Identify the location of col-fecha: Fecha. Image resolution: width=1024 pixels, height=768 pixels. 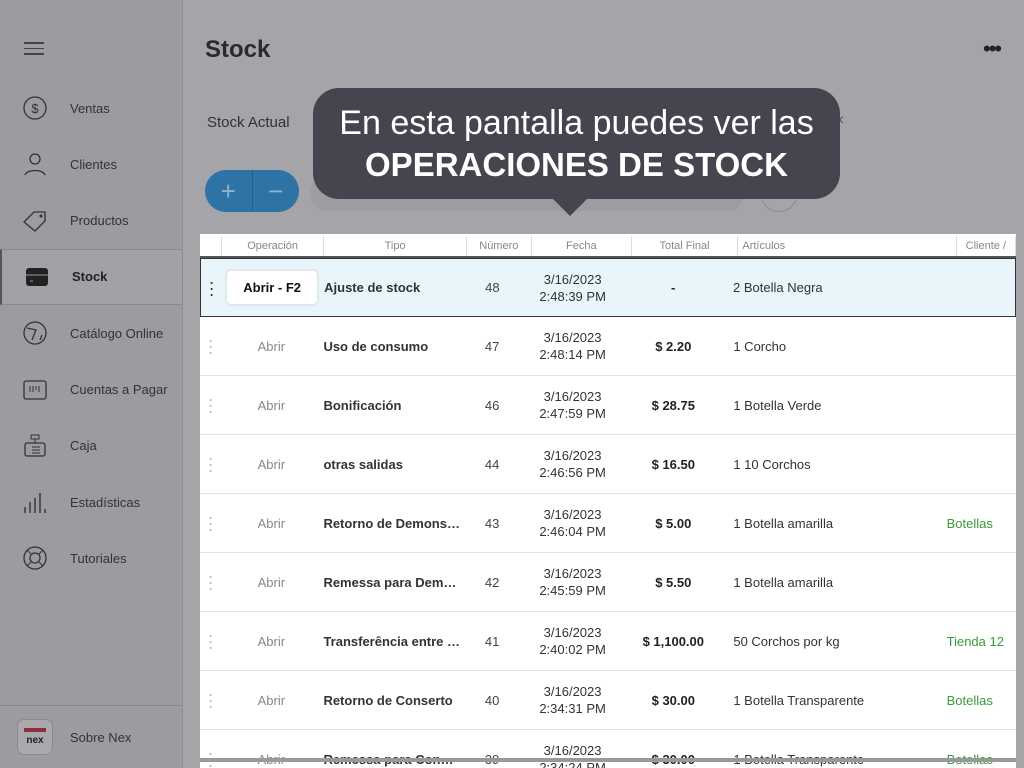
(582, 246).